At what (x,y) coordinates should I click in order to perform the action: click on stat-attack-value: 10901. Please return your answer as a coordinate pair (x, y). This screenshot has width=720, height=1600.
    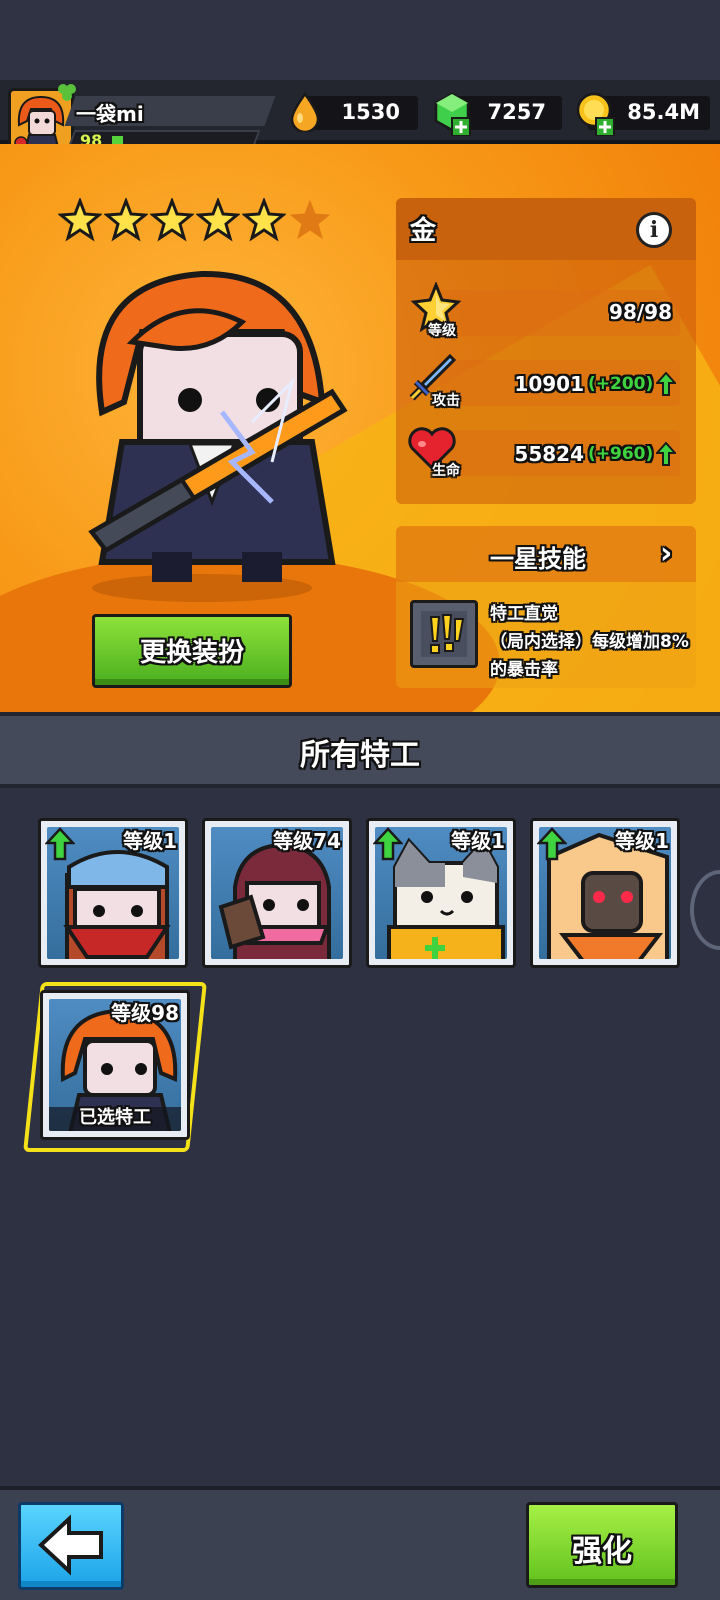
    Looking at the image, I should click on (549, 384).